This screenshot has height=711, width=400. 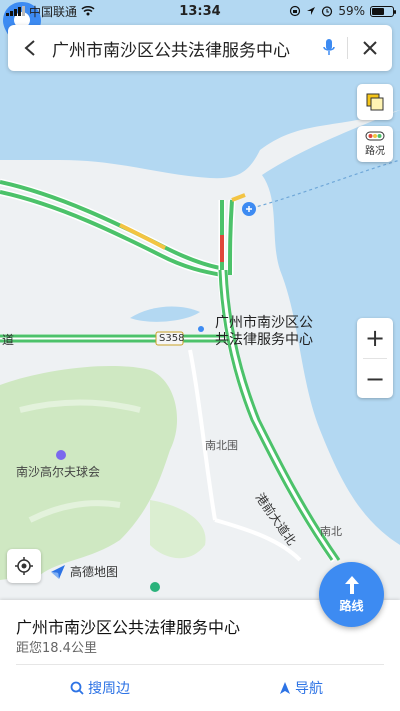 What do you see at coordinates (61, 455) in the screenshot?
I see `golf-poi-icon` at bounding box center [61, 455].